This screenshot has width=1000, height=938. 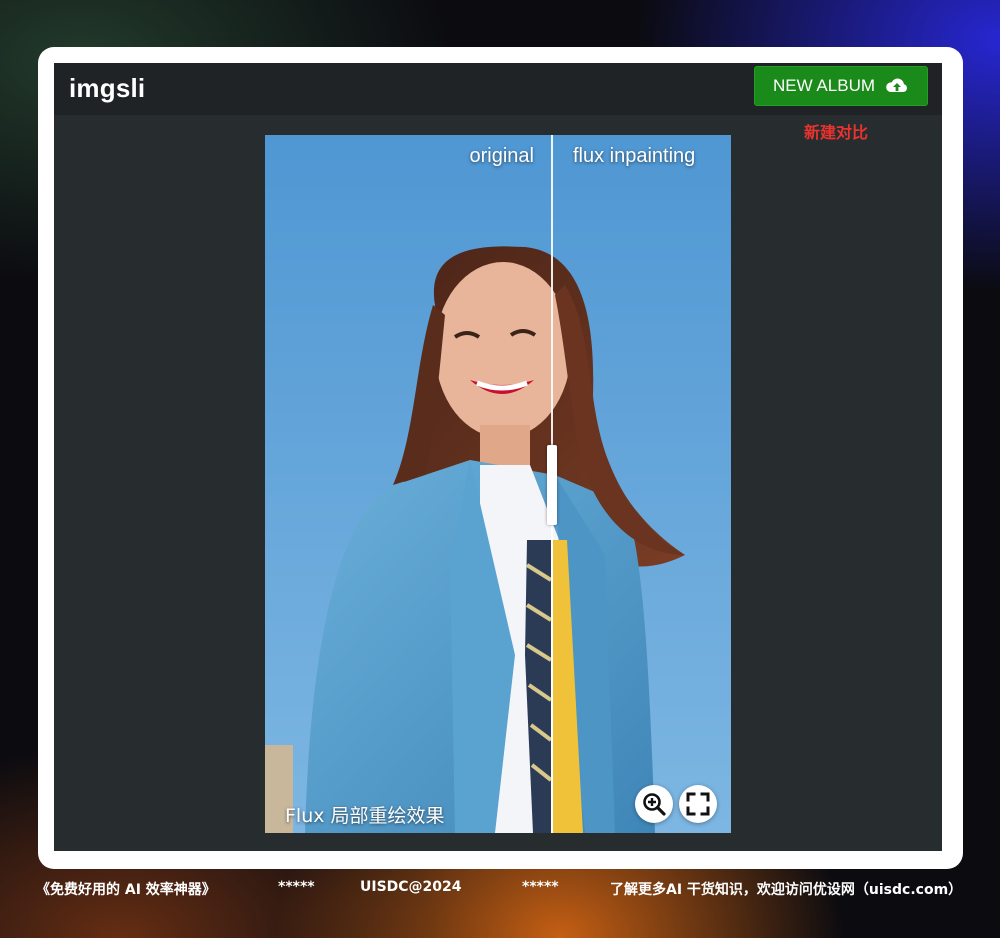 I want to click on footer-right-text: 了解更多AI 干货知识，欢迎访问优设网（uisdc.com）, so click(x=786, y=890).